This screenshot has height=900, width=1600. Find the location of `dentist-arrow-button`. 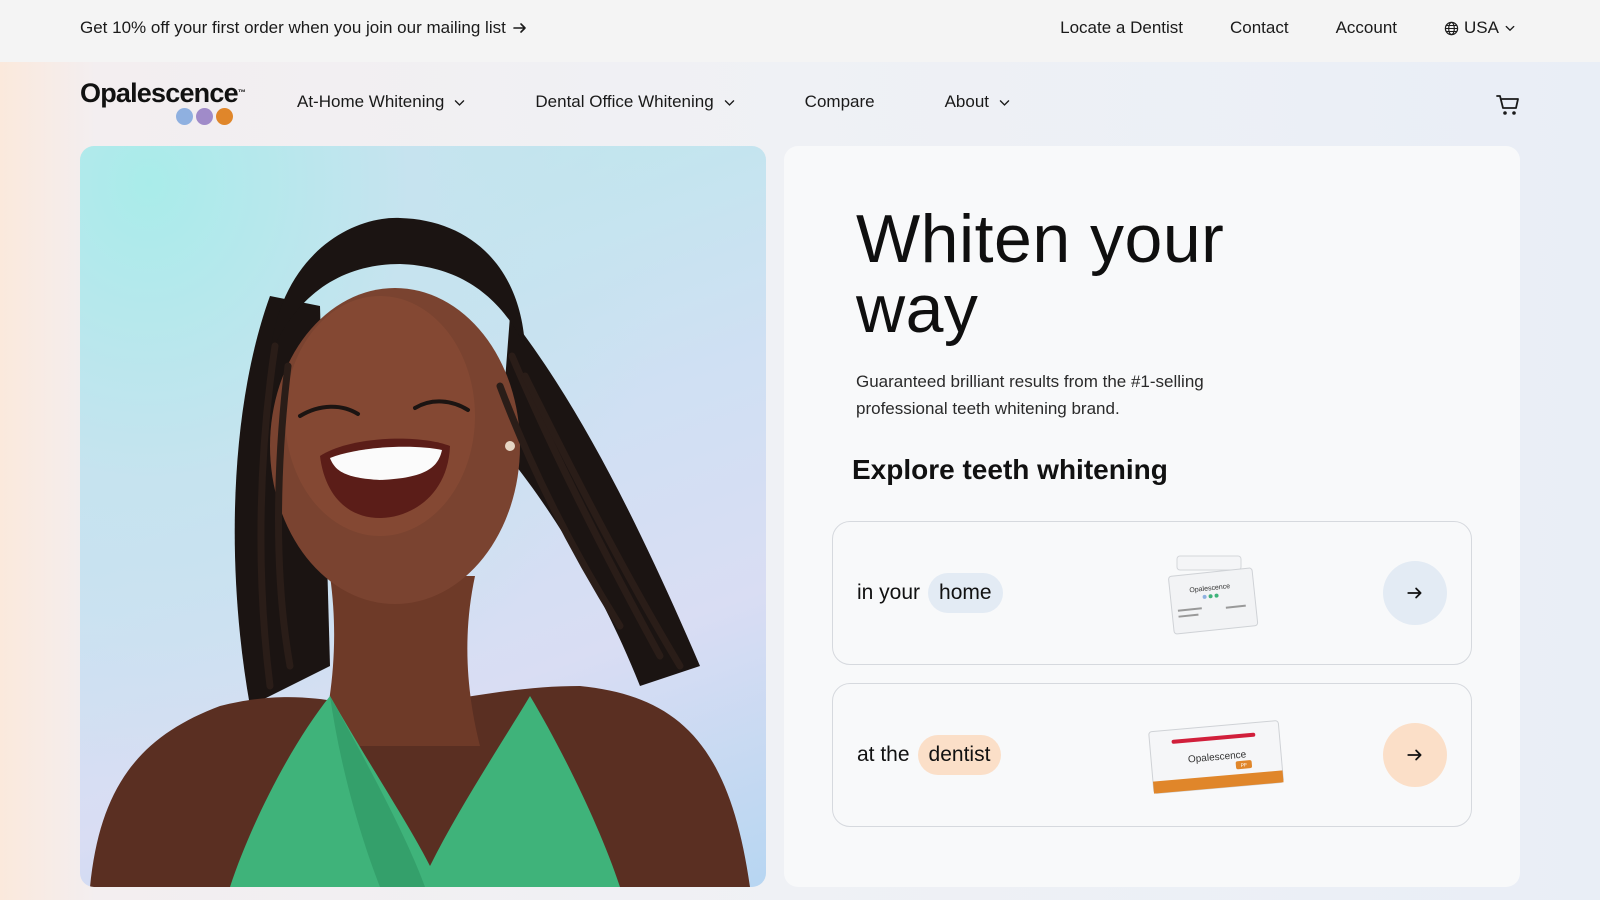

dentist-arrow-button is located at coordinates (1415, 755).